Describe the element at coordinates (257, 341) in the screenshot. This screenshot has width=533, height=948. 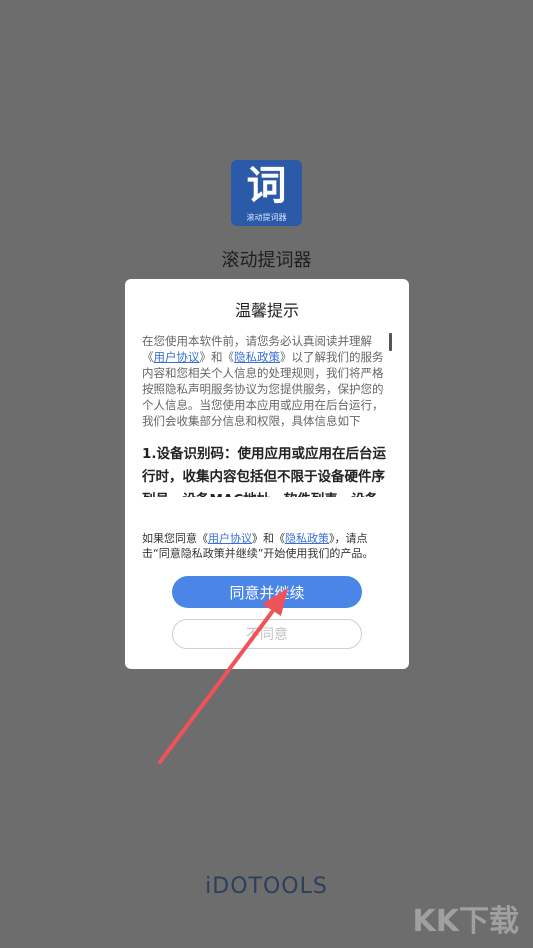
I see `policy-intro-text-1: 在您使用本软件前，请您务必认真阅读并理解` at that location.